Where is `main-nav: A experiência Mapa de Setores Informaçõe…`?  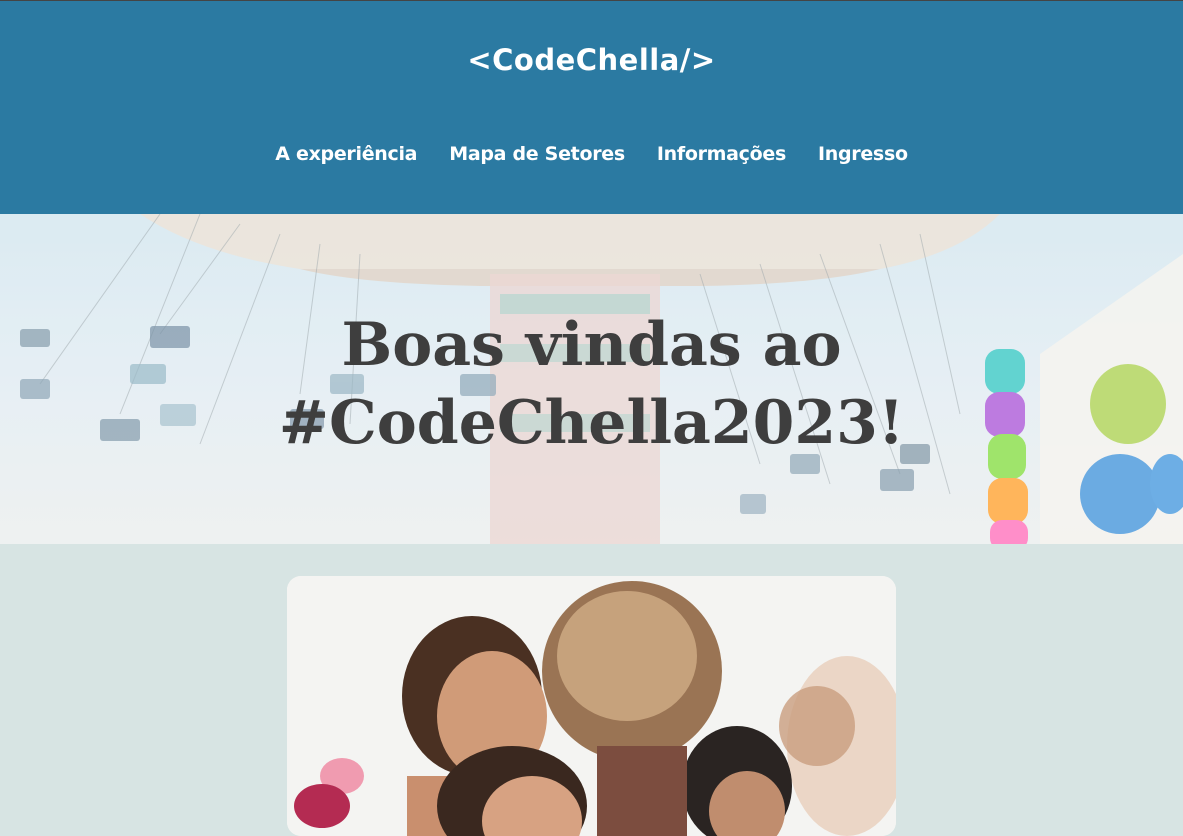 main-nav: A experiência Mapa de Setores Informaçõe… is located at coordinates (591, 154).